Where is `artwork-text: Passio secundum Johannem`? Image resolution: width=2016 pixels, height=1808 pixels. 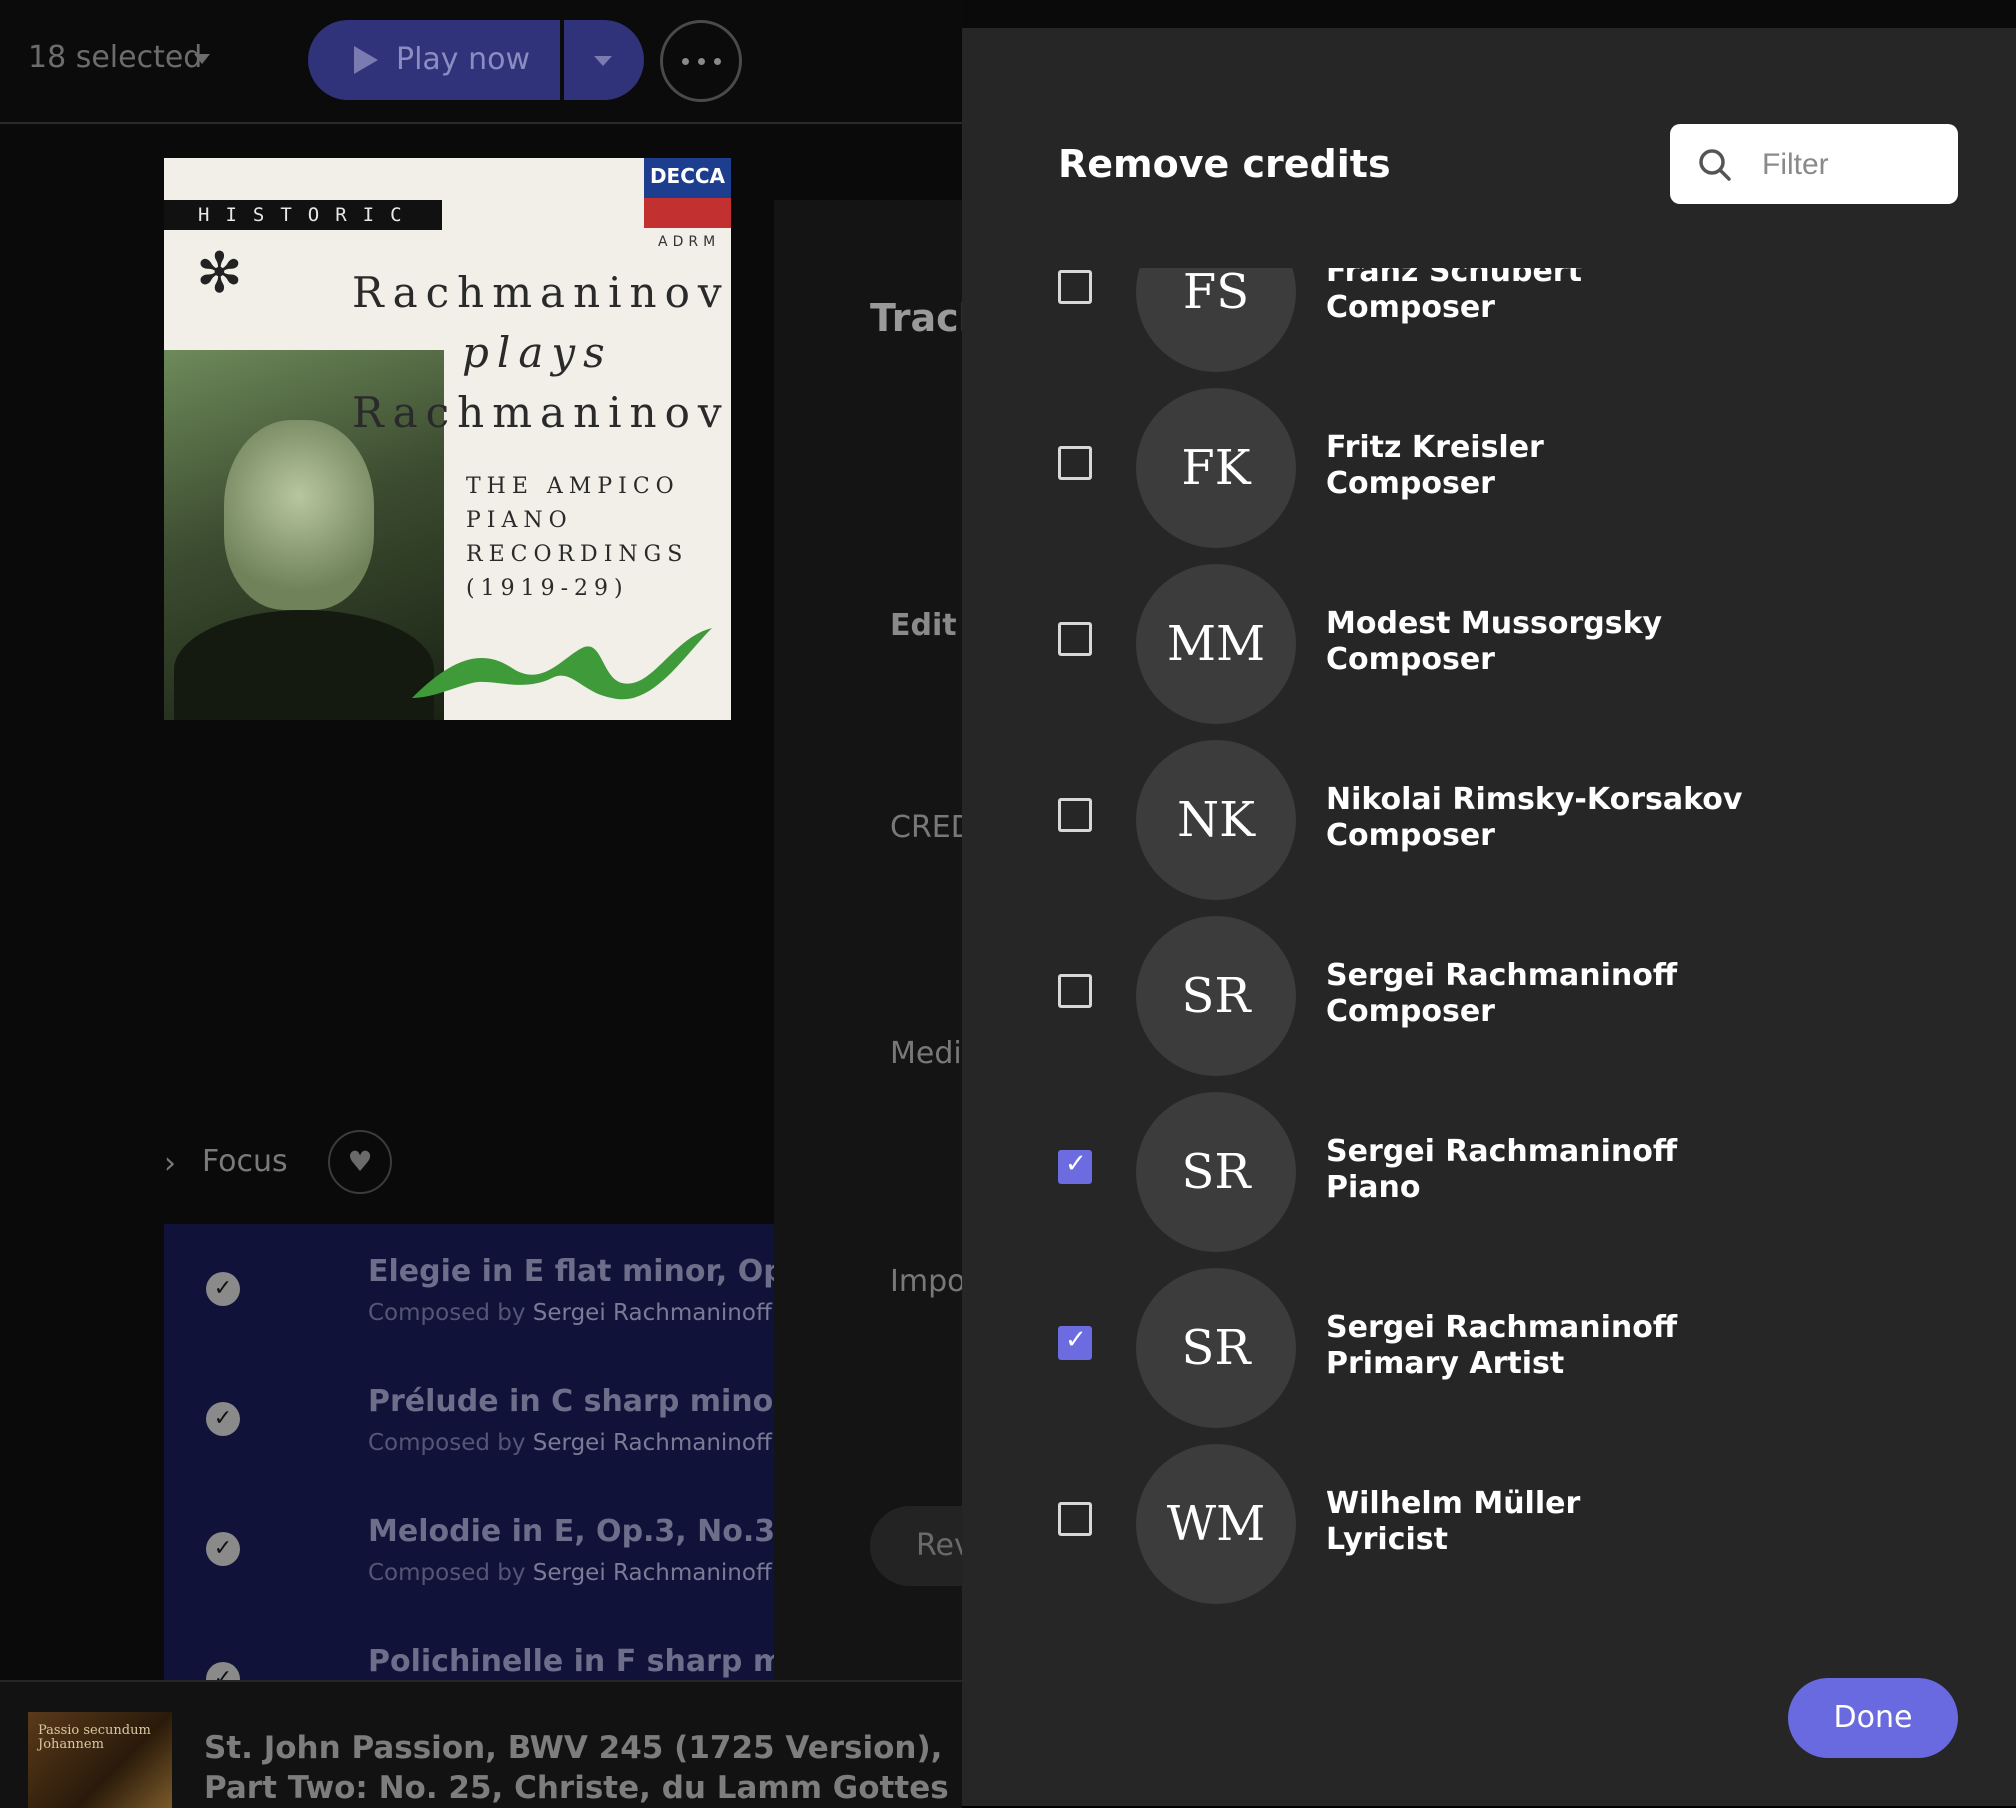 artwork-text: Passio secundum Johannem is located at coordinates (94, 1737).